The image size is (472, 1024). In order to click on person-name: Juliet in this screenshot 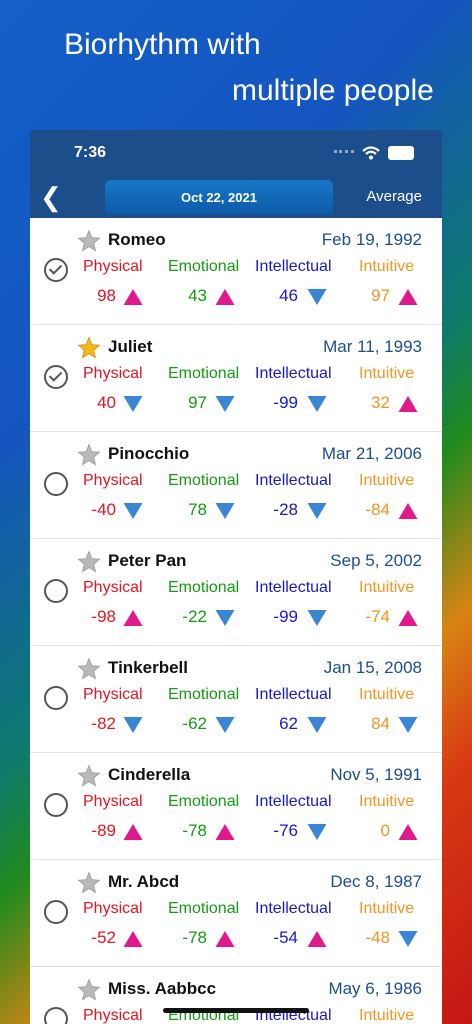, I will do `click(130, 346)`.